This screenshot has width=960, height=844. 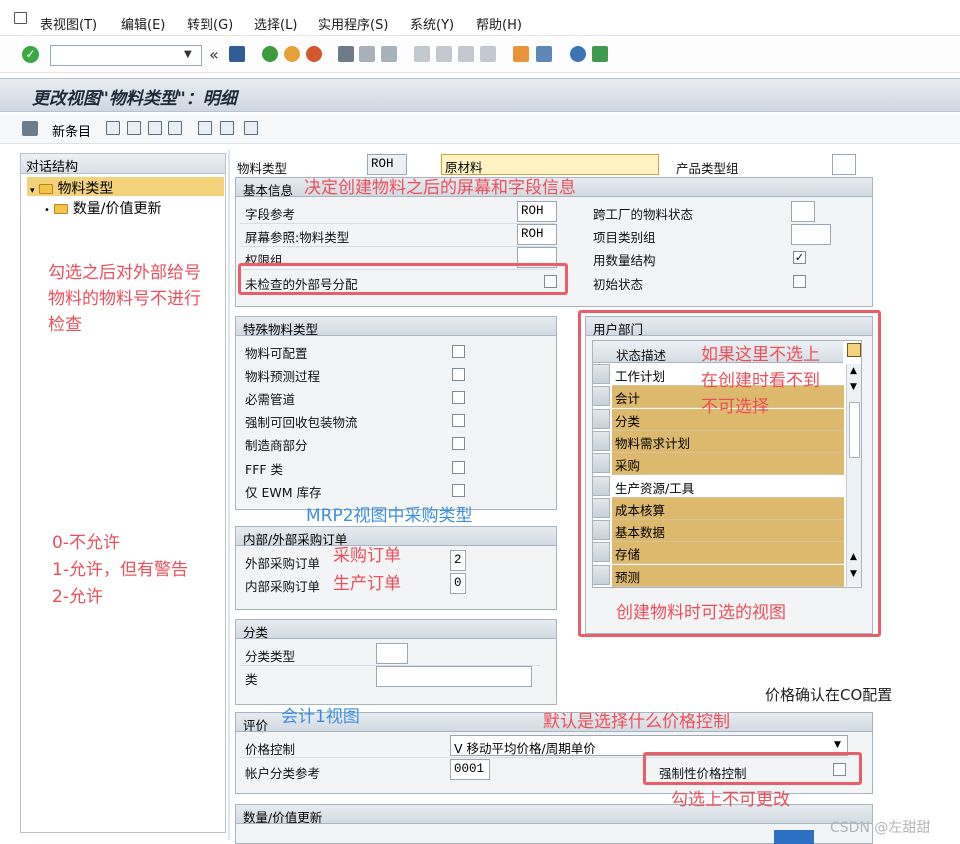 What do you see at coordinates (283, 773) in the screenshot?
I see `acct-cat-ref-label: 帐户分类参考` at bounding box center [283, 773].